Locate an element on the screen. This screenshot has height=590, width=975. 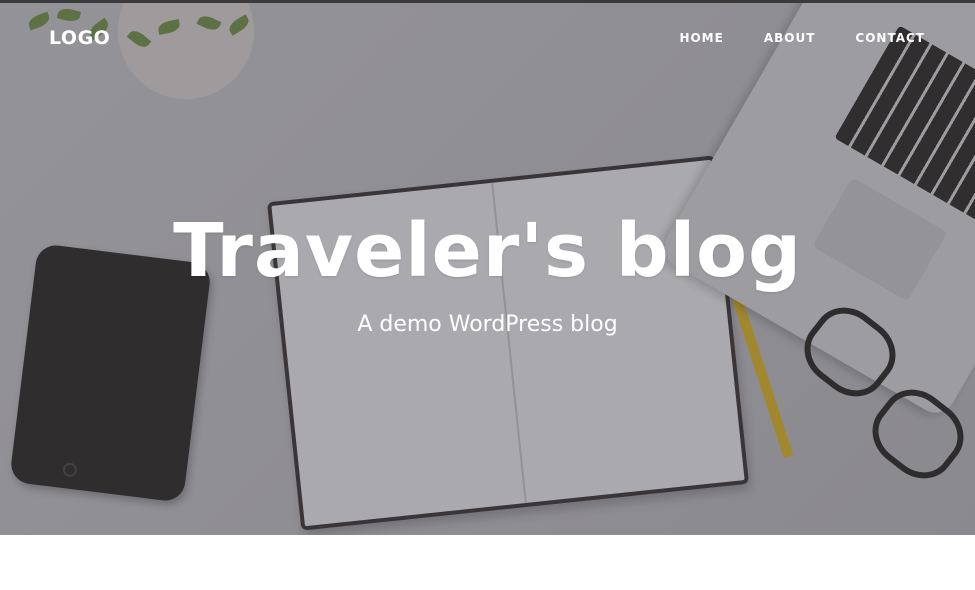
nav-about-link: ABOUT is located at coordinates (790, 38).